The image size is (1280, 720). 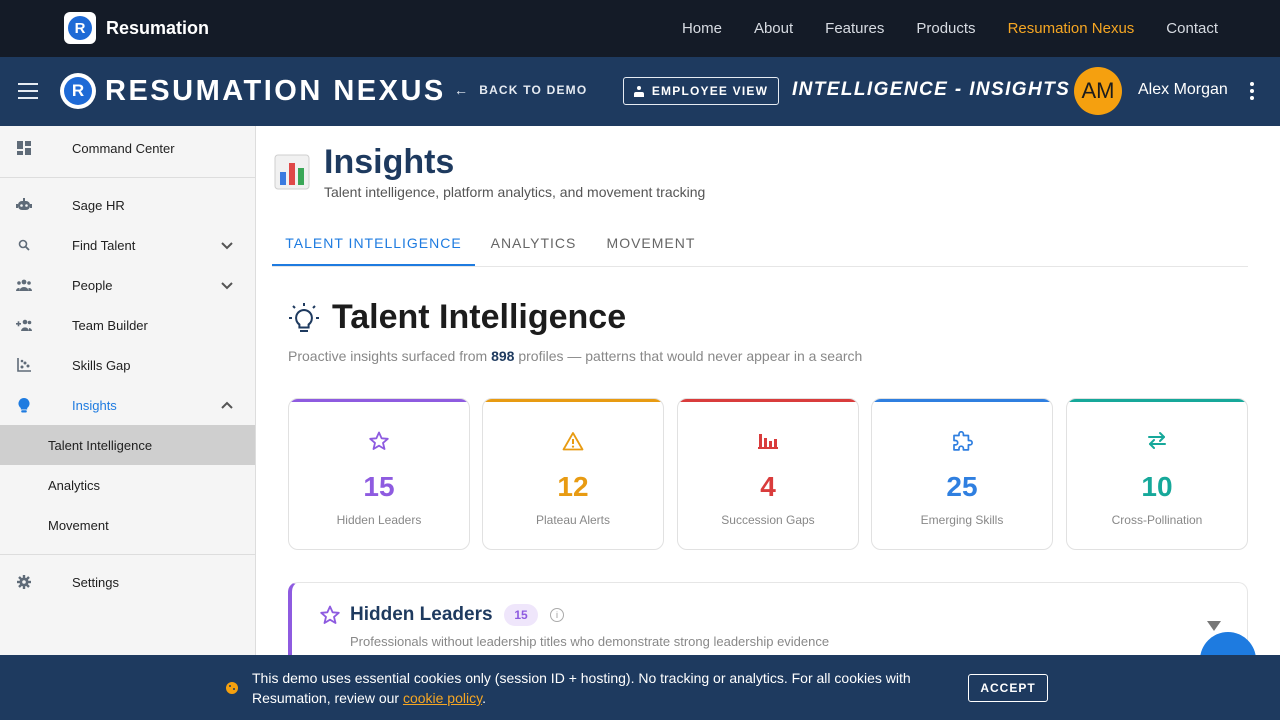 I want to click on sidebar-subitem-analytics: Analytics, so click(x=127, y=485).